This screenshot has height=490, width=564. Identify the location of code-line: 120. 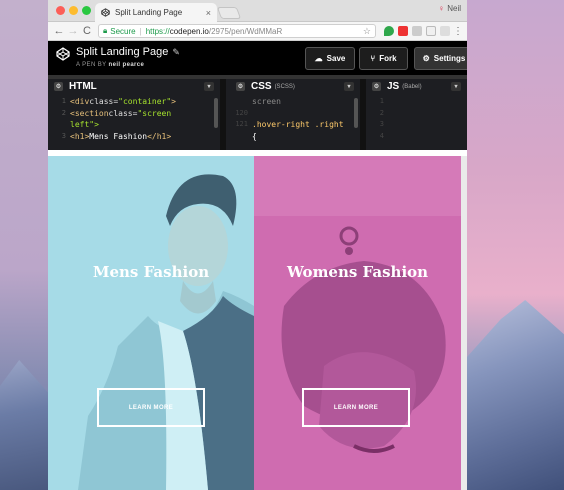
(295, 114).